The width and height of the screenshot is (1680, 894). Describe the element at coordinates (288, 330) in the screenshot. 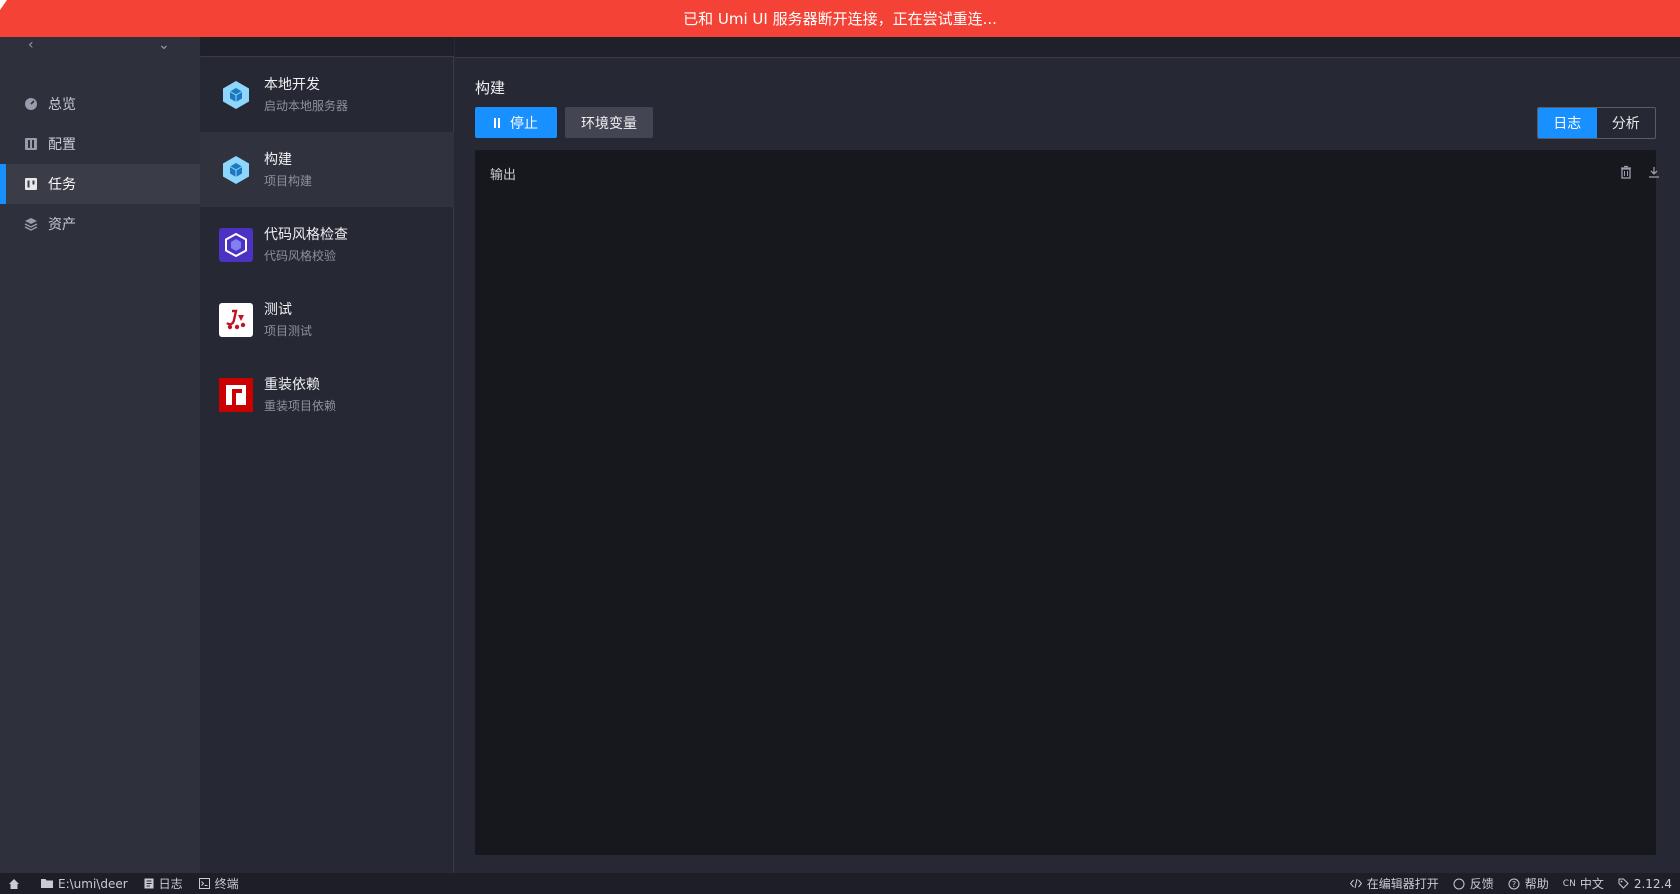

I see `task-subtitle: 项目测试` at that location.